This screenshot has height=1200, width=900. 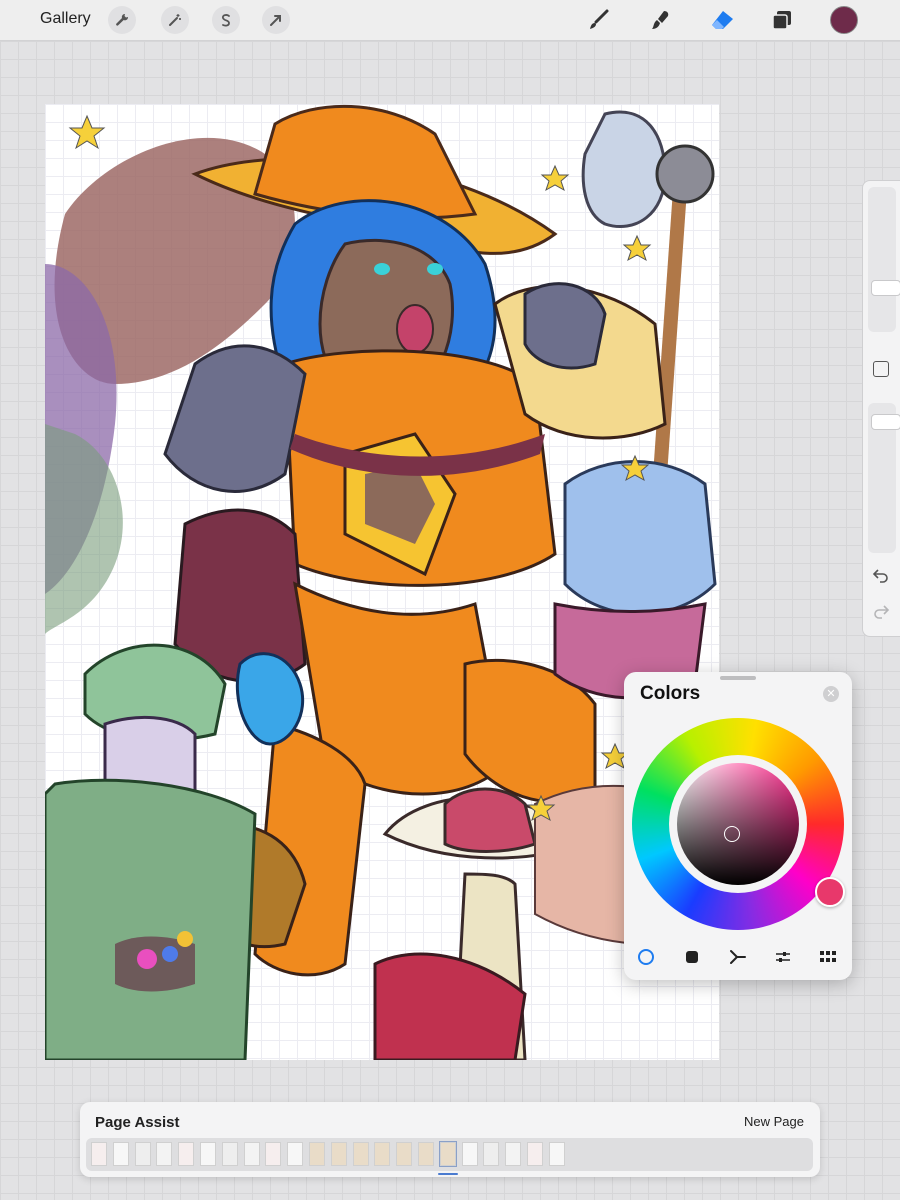 I want to click on colors-title: Colors, so click(x=670, y=693).